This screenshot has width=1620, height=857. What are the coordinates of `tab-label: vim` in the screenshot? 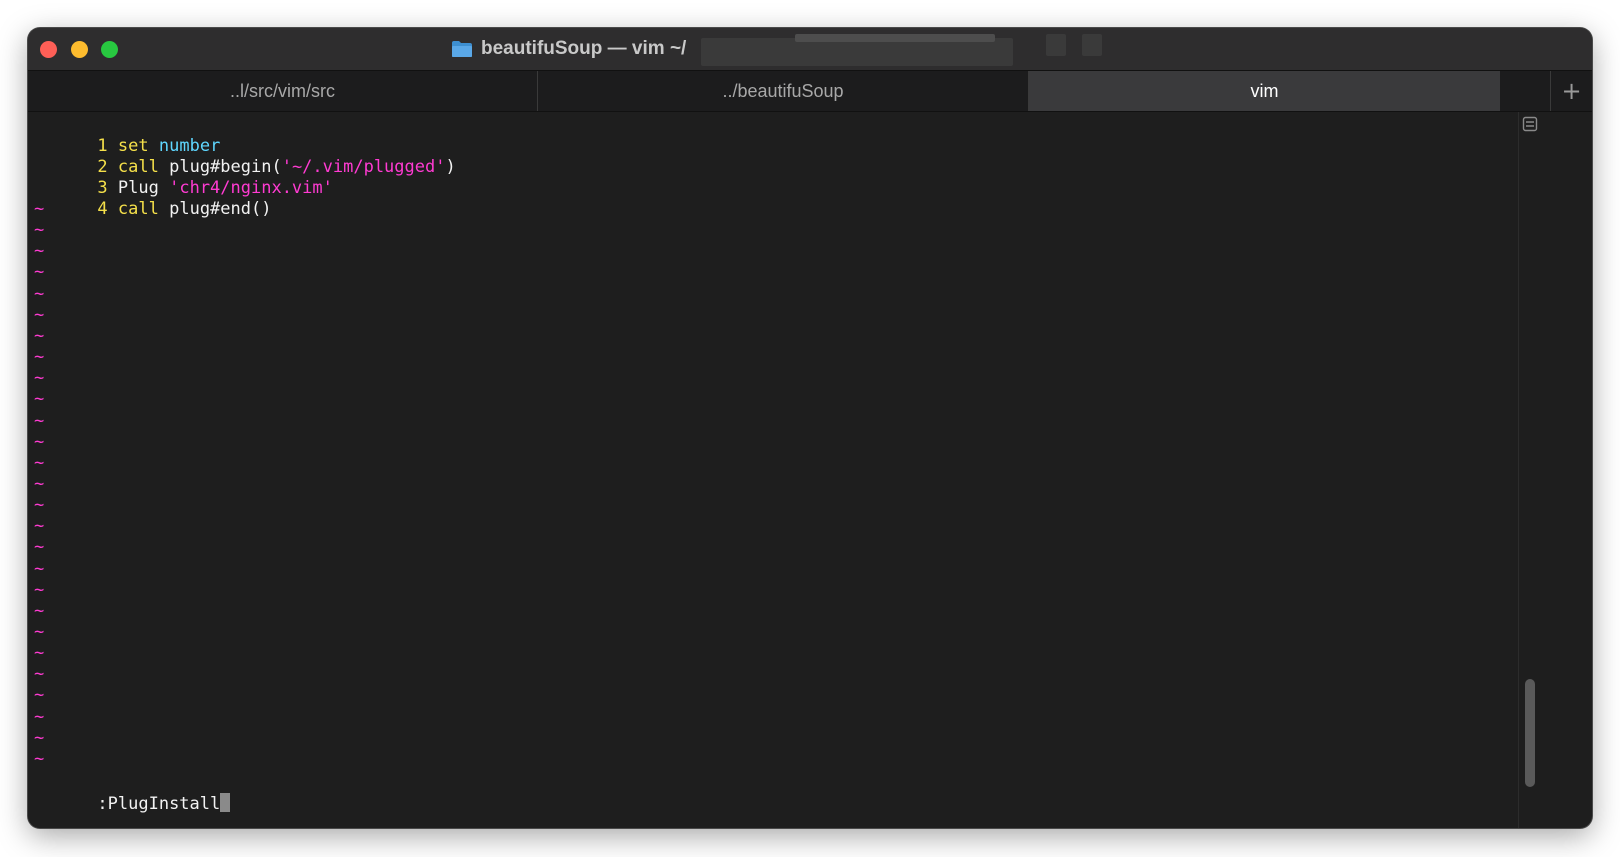 It's located at (1264, 90).